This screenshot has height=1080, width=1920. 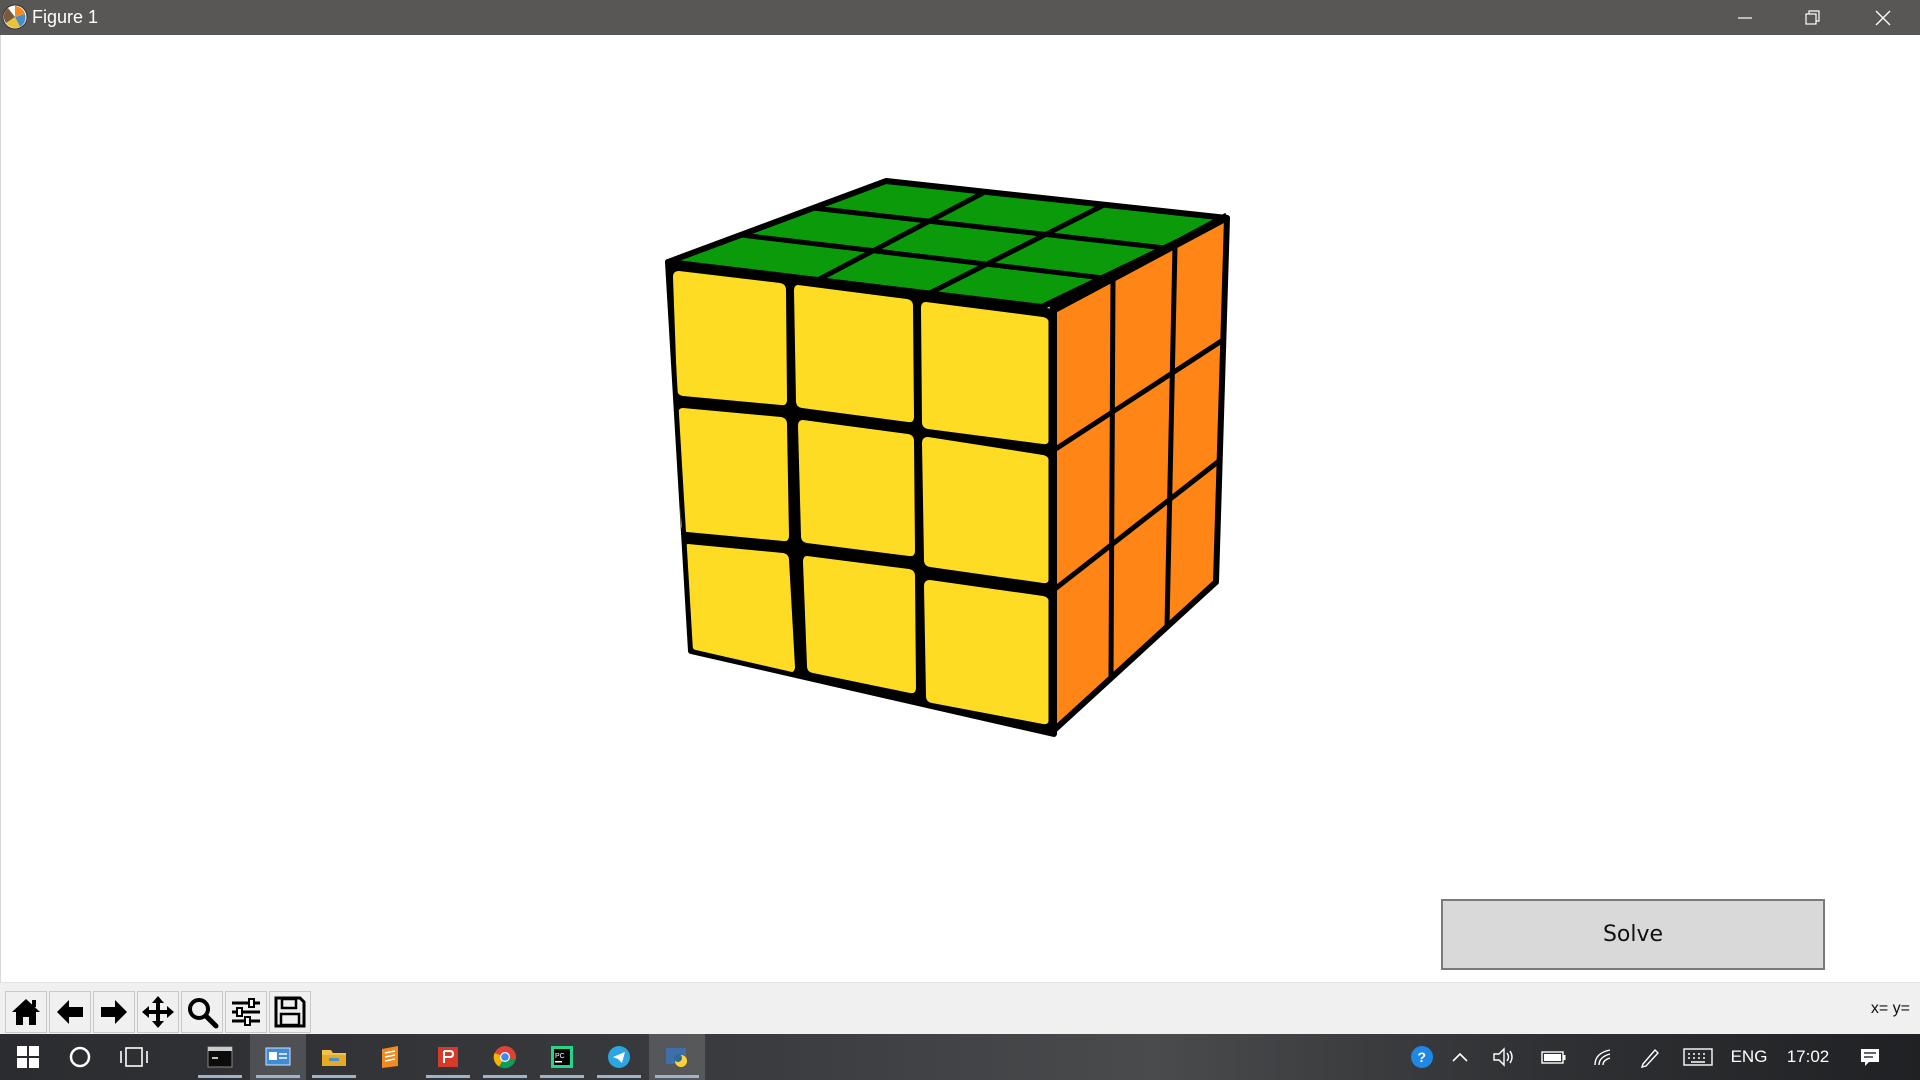 I want to click on tray-show-hidden, so click(x=1460, y=1057).